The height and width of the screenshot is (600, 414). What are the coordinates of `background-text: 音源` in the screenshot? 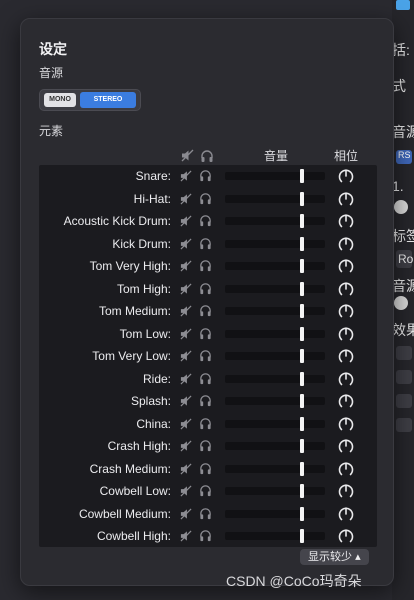 It's located at (403, 286).